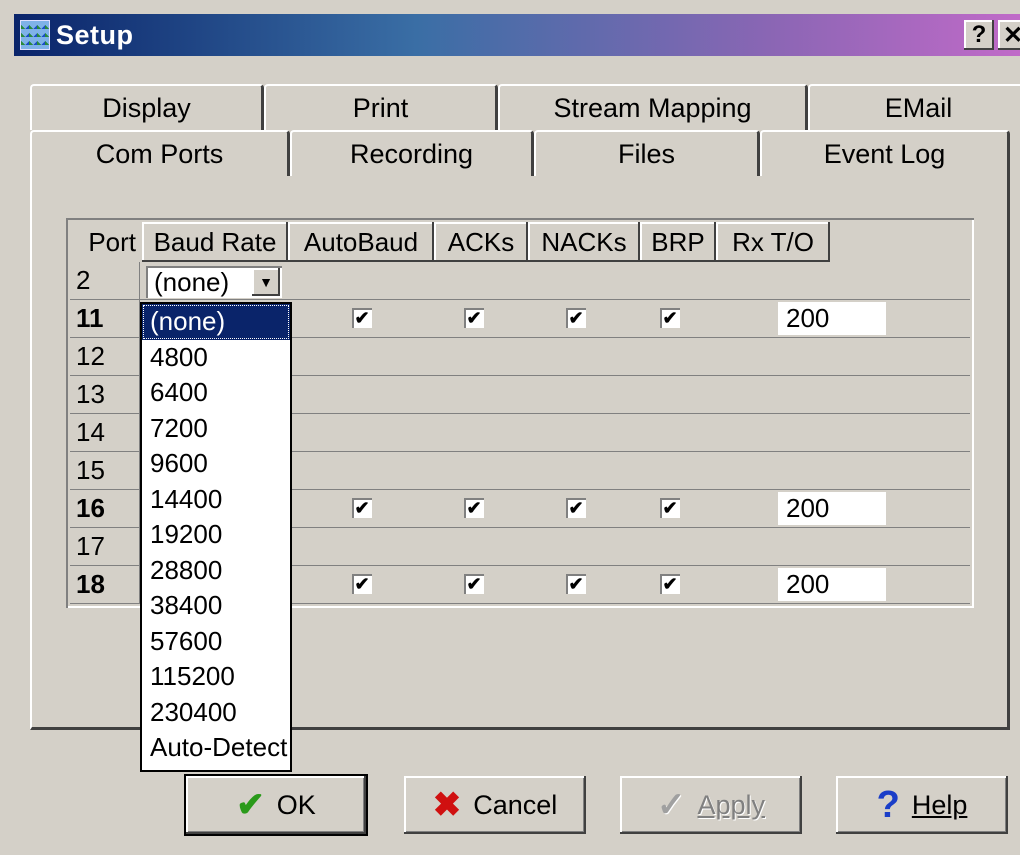 The height and width of the screenshot is (855, 1020). What do you see at coordinates (216, 571) in the screenshot?
I see `baud-option: 28800` at bounding box center [216, 571].